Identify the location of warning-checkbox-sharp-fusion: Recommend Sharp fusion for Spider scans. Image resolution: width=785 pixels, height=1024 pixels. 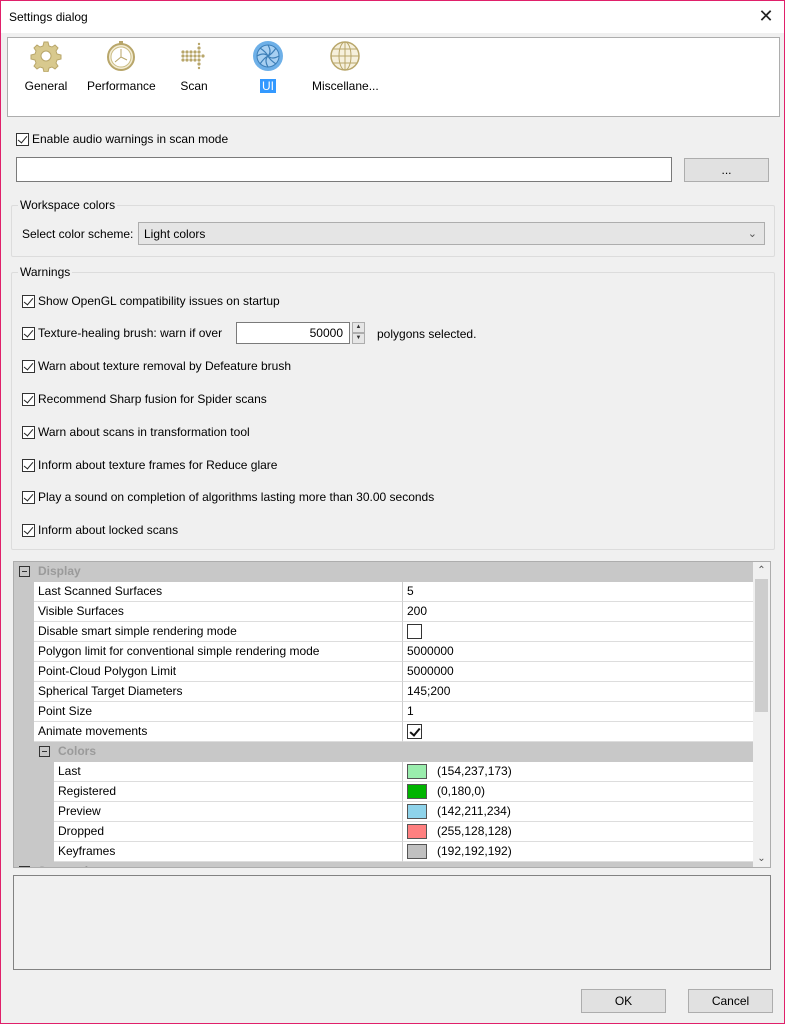
(144, 399).